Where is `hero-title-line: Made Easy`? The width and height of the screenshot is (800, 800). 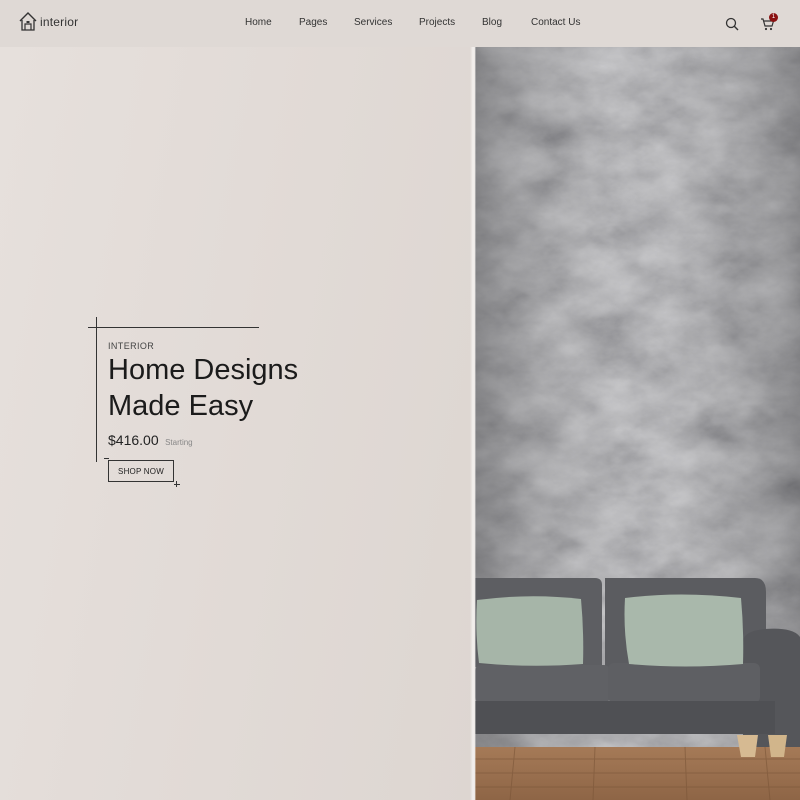
hero-title-line: Made Easy is located at coordinates (181, 406).